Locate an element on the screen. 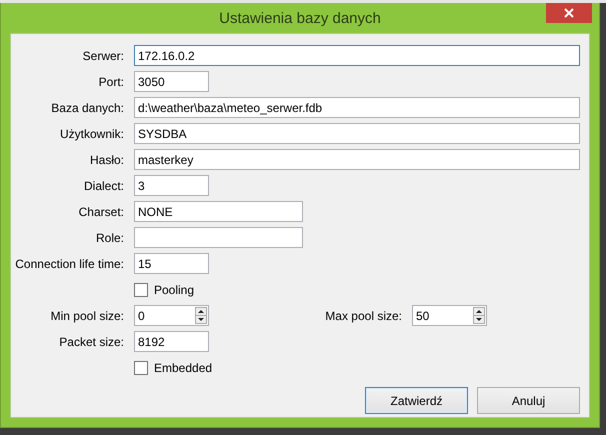 This screenshot has height=435, width=606. field-label: Serwer: is located at coordinates (103, 55).